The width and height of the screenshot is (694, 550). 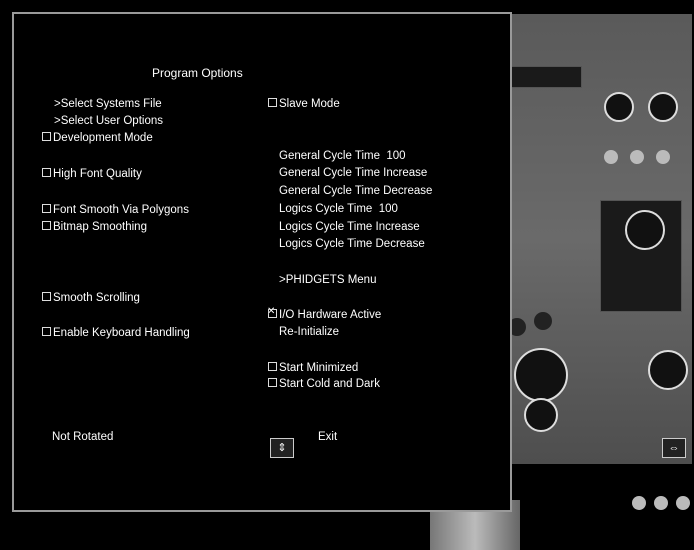 I want to click on logics-cycle-decrease-button: Logics Cycle Time Decrease, so click(x=352, y=244).